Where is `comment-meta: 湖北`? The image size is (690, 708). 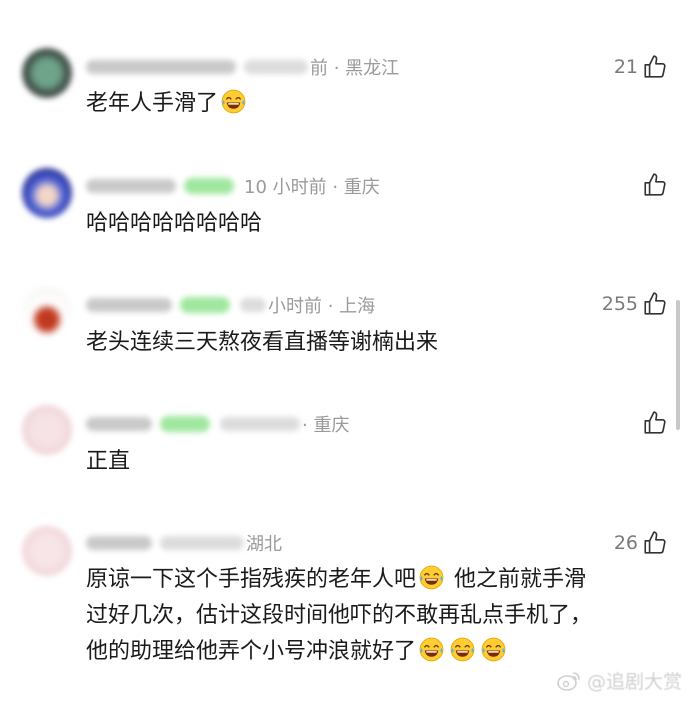 comment-meta: 湖北 is located at coordinates (184, 543).